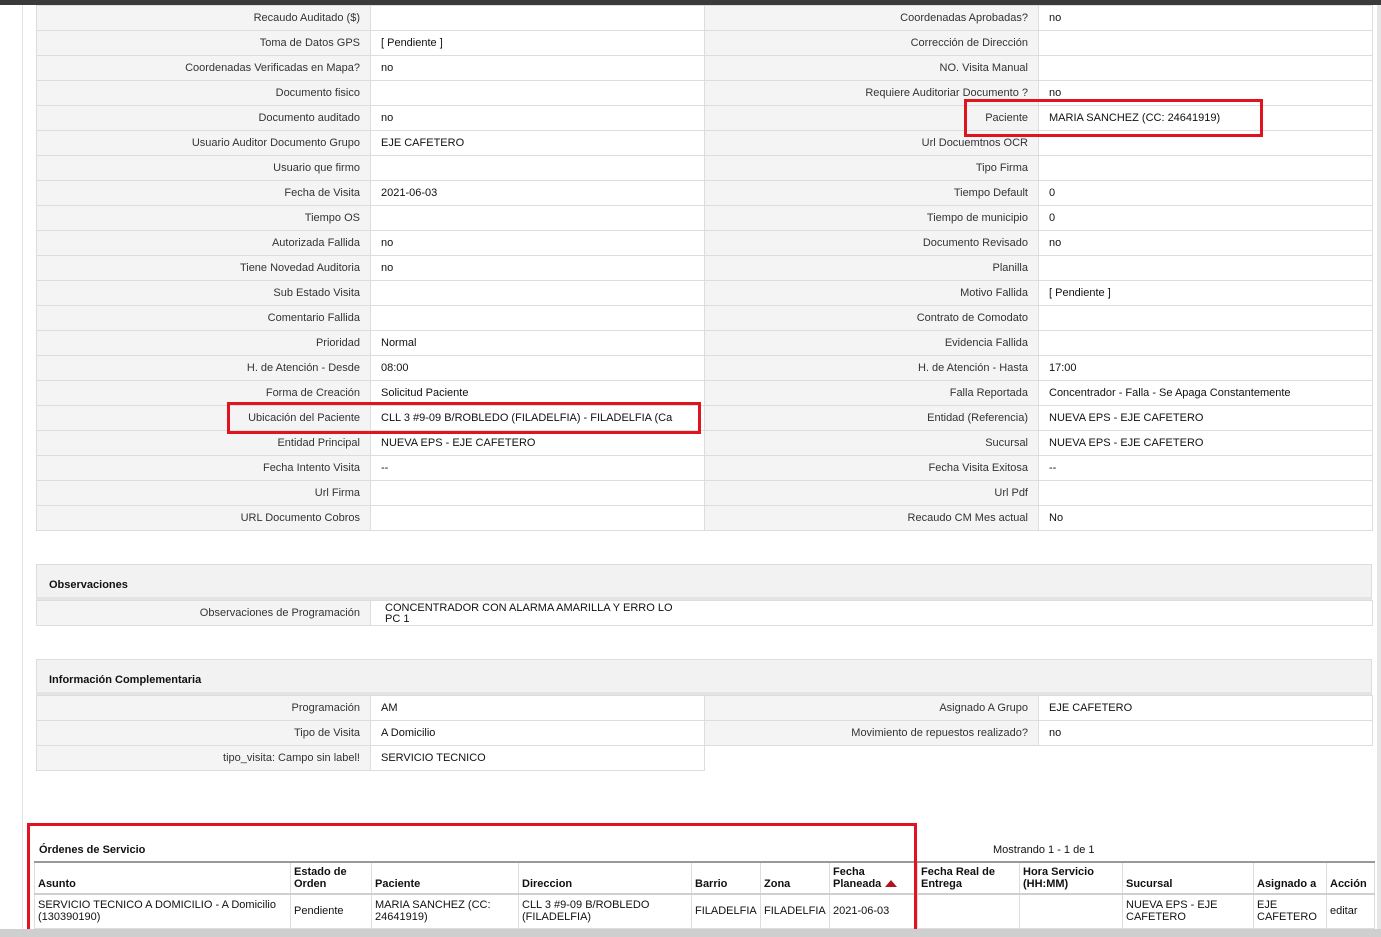  Describe the element at coordinates (203, 613) in the screenshot. I see `observaciones-label: Observaciones de Programación` at that location.